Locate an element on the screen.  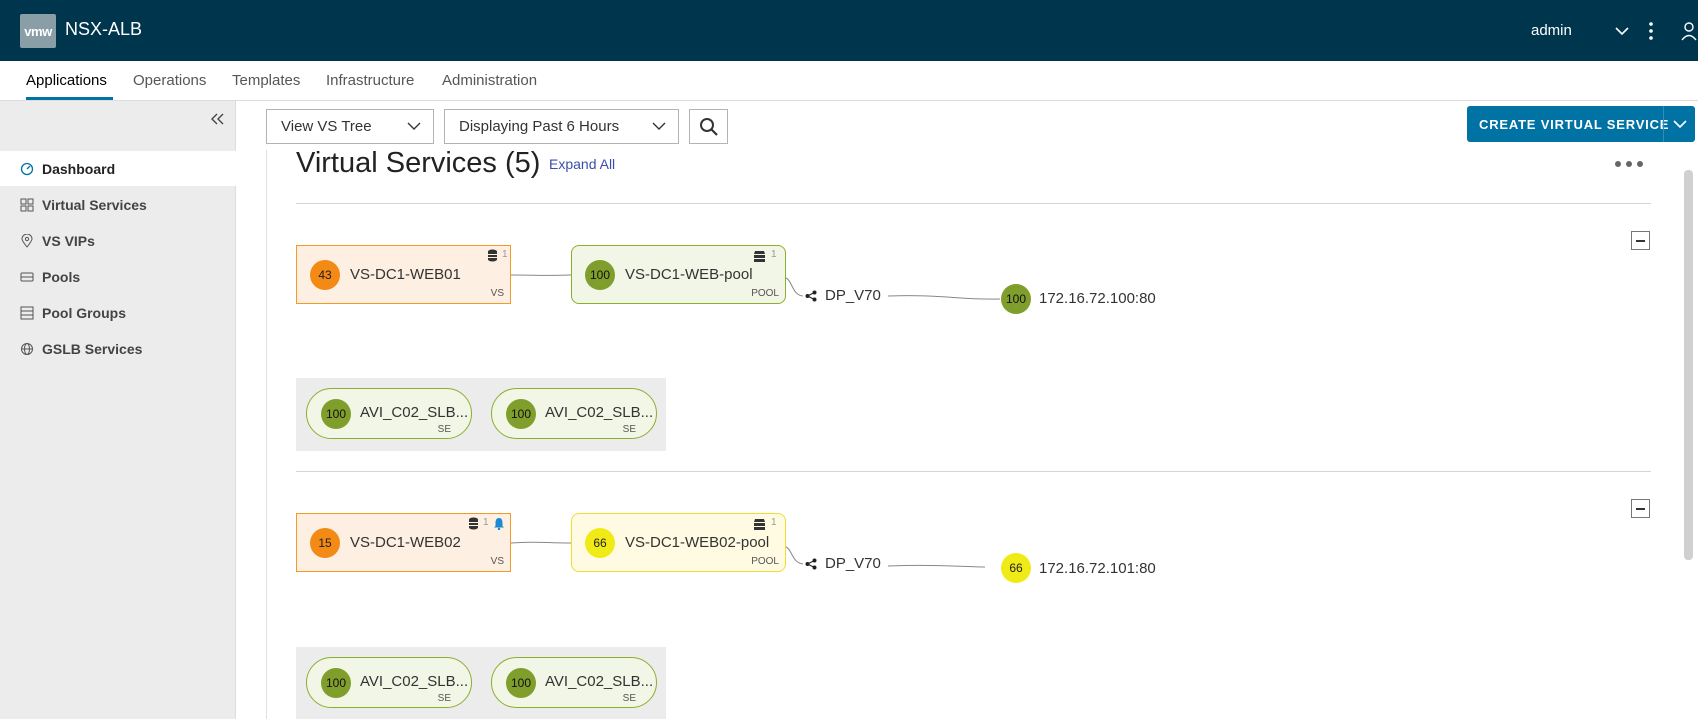
server-health-score: 66 is located at coordinates (1016, 568).